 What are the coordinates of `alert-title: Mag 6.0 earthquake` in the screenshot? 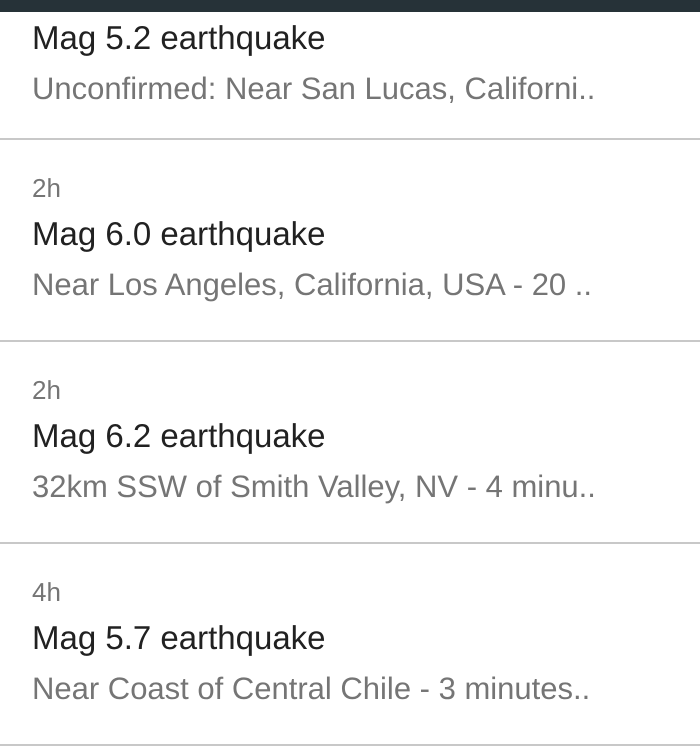 It's located at (179, 234).